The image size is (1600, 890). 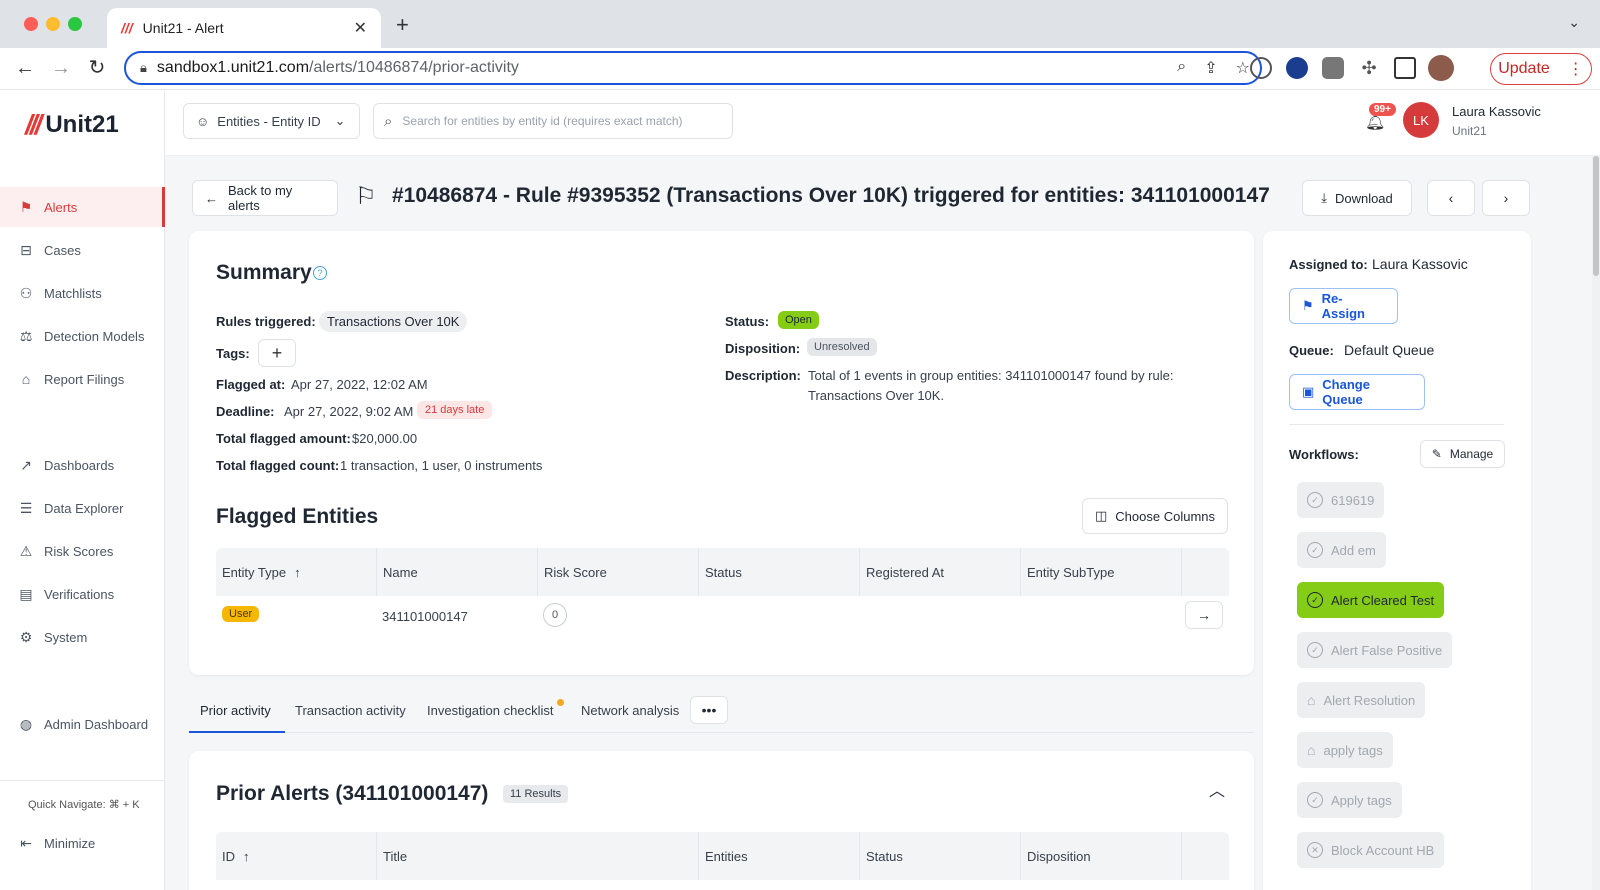 What do you see at coordinates (1361, 700) in the screenshot?
I see `workflow-button-alert-resolution: ⌂ Alert Resolution` at bounding box center [1361, 700].